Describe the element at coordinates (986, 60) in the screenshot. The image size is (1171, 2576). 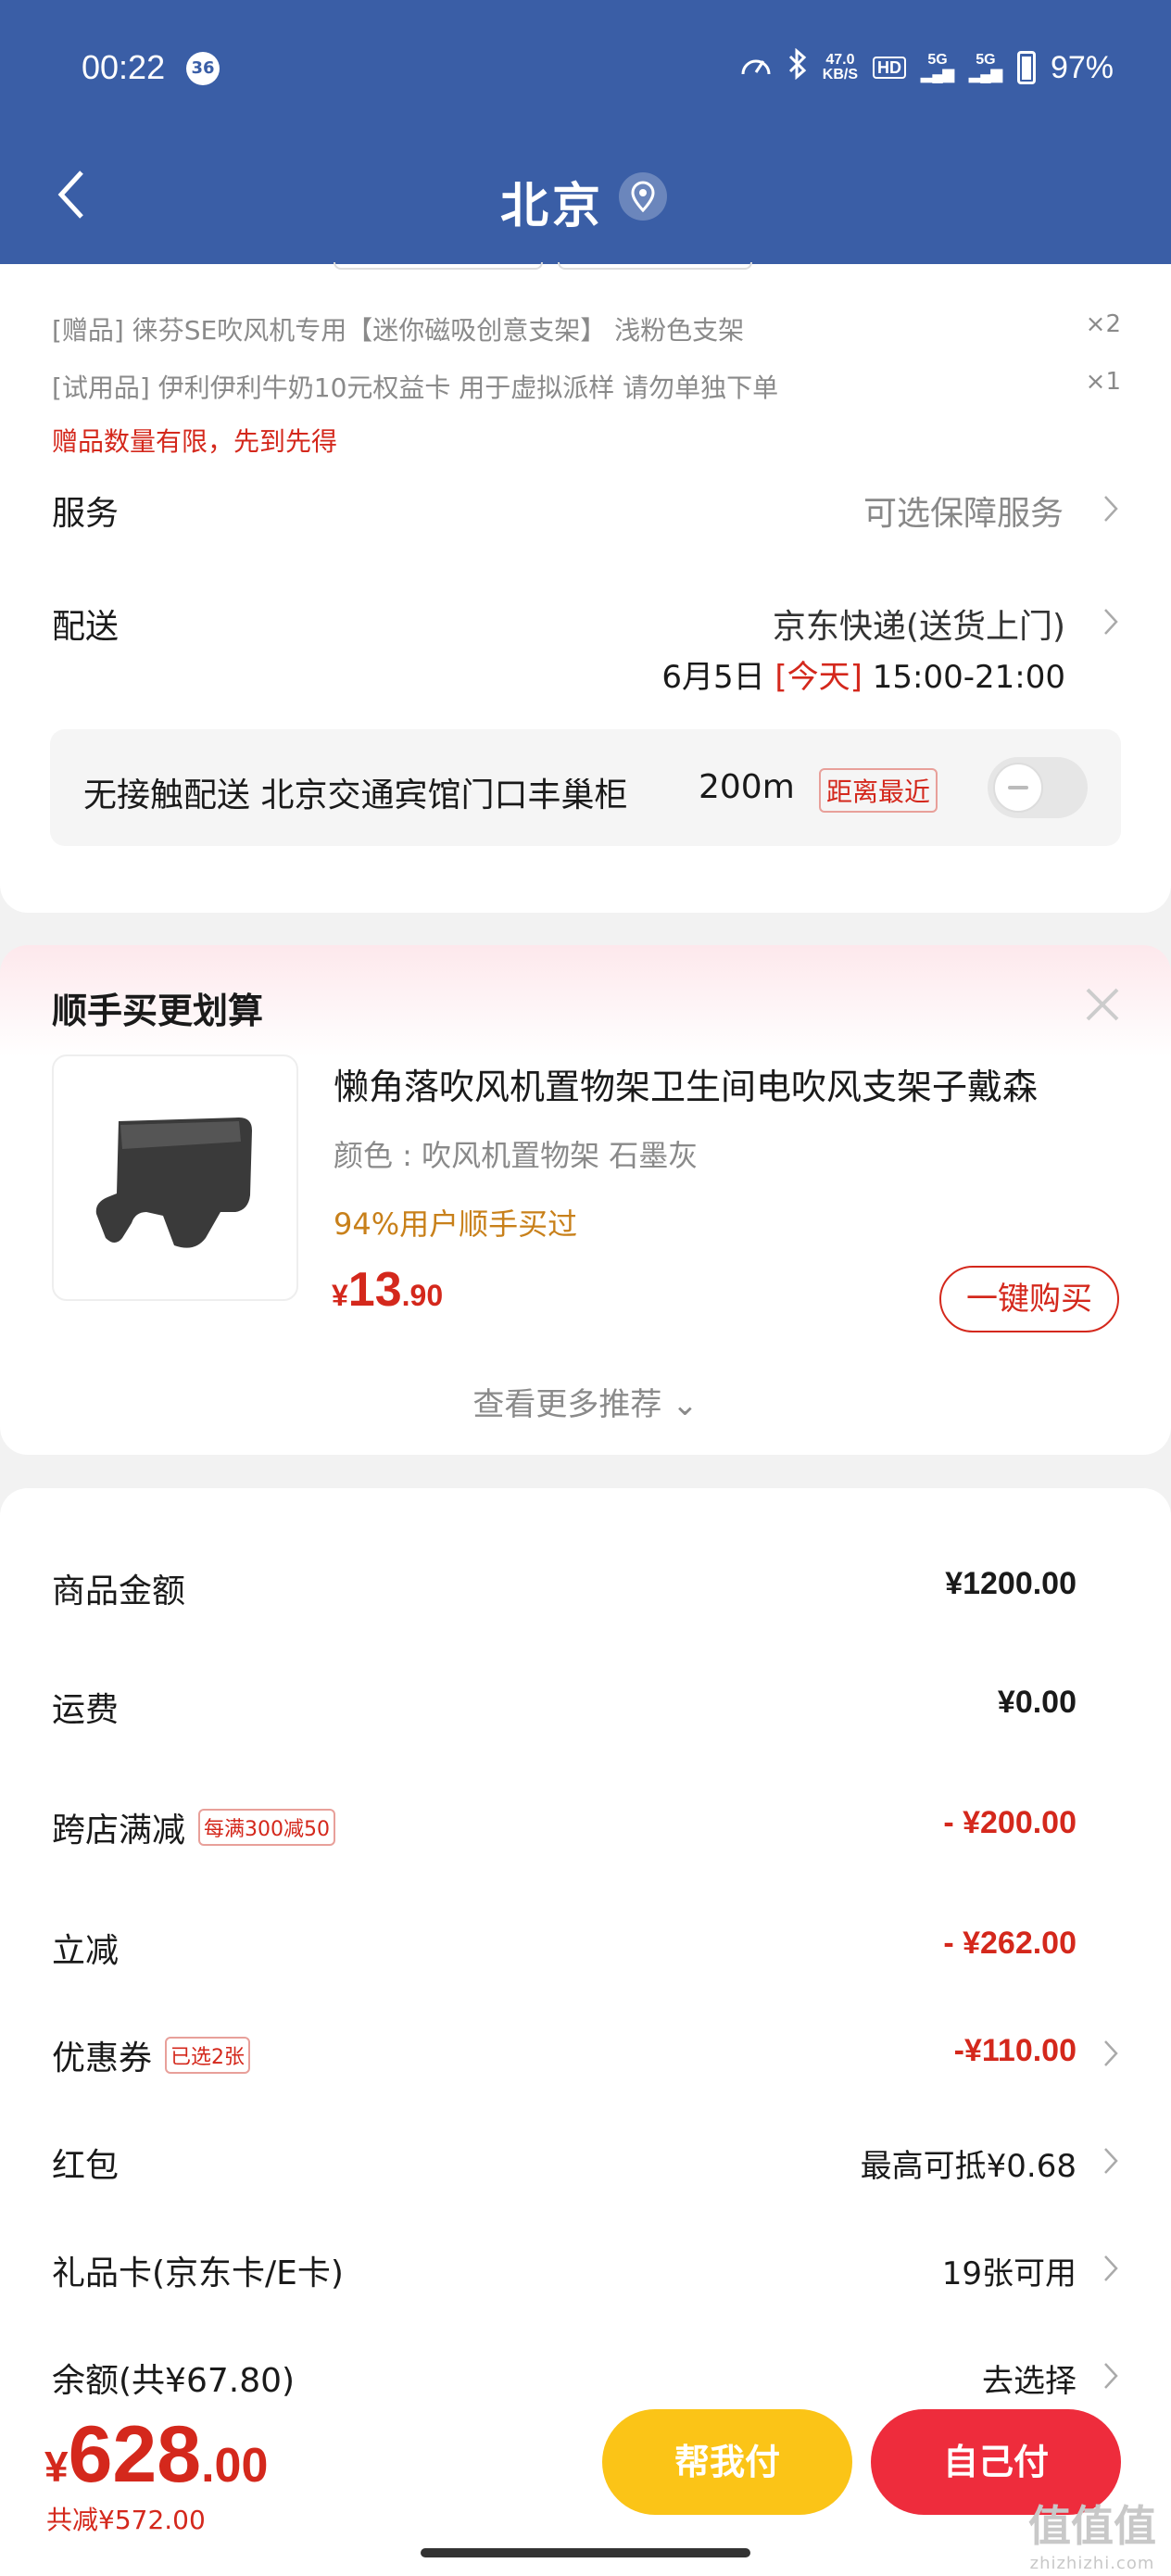
I see `signal-label-2: 5G` at that location.